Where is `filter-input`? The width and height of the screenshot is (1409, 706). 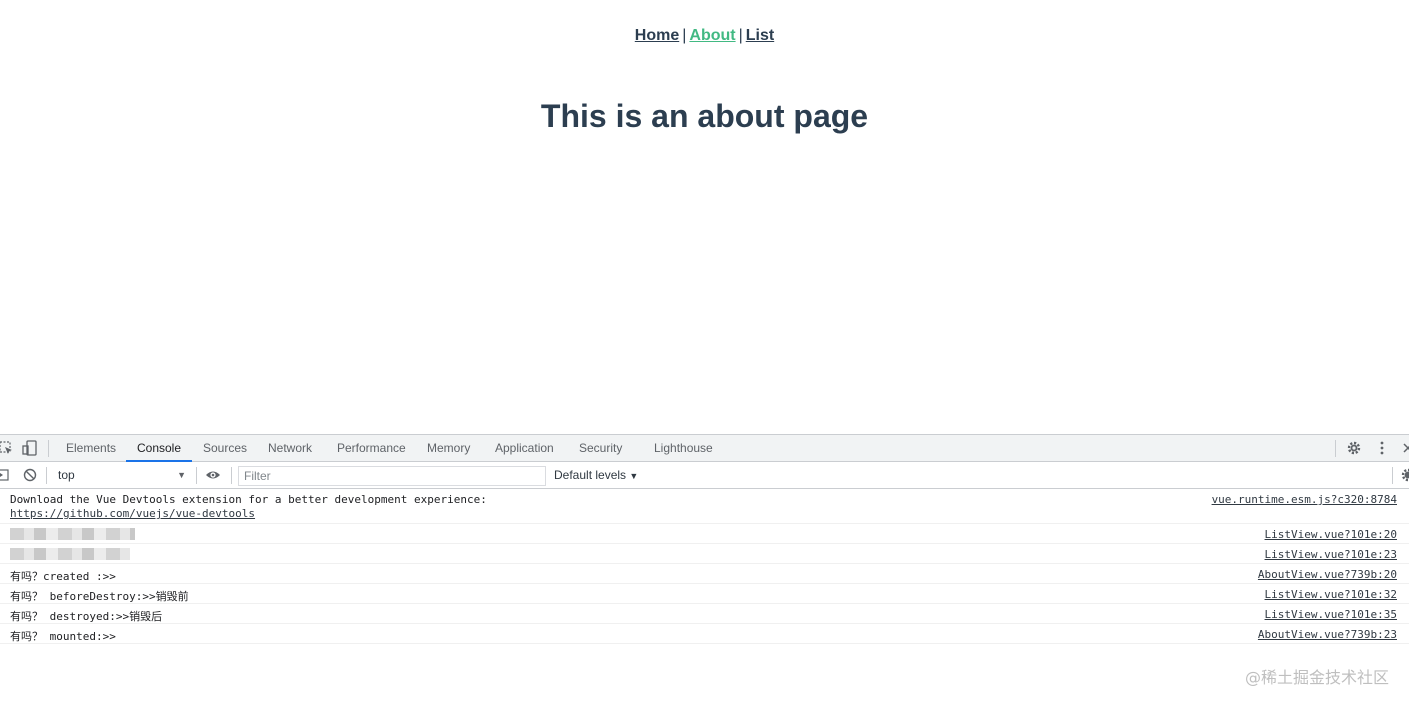 filter-input is located at coordinates (392, 476).